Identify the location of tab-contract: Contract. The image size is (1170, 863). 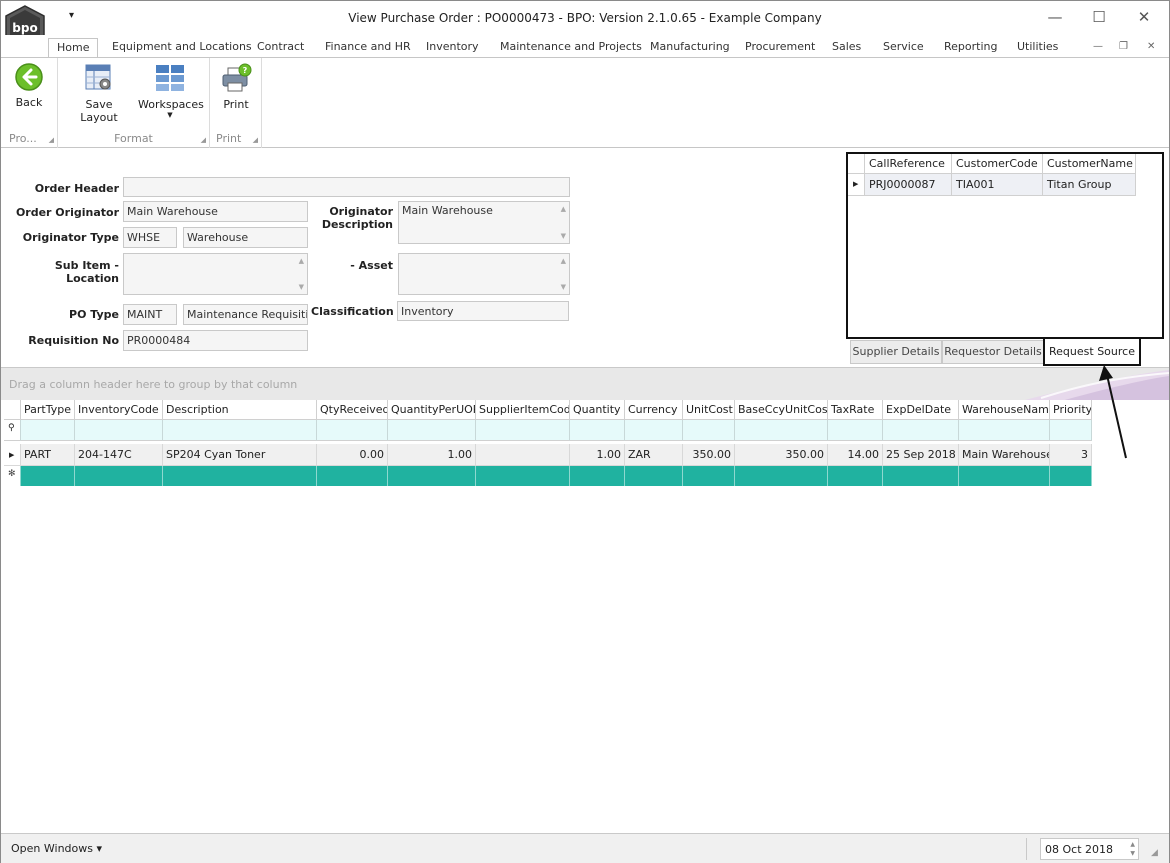
(280, 48).